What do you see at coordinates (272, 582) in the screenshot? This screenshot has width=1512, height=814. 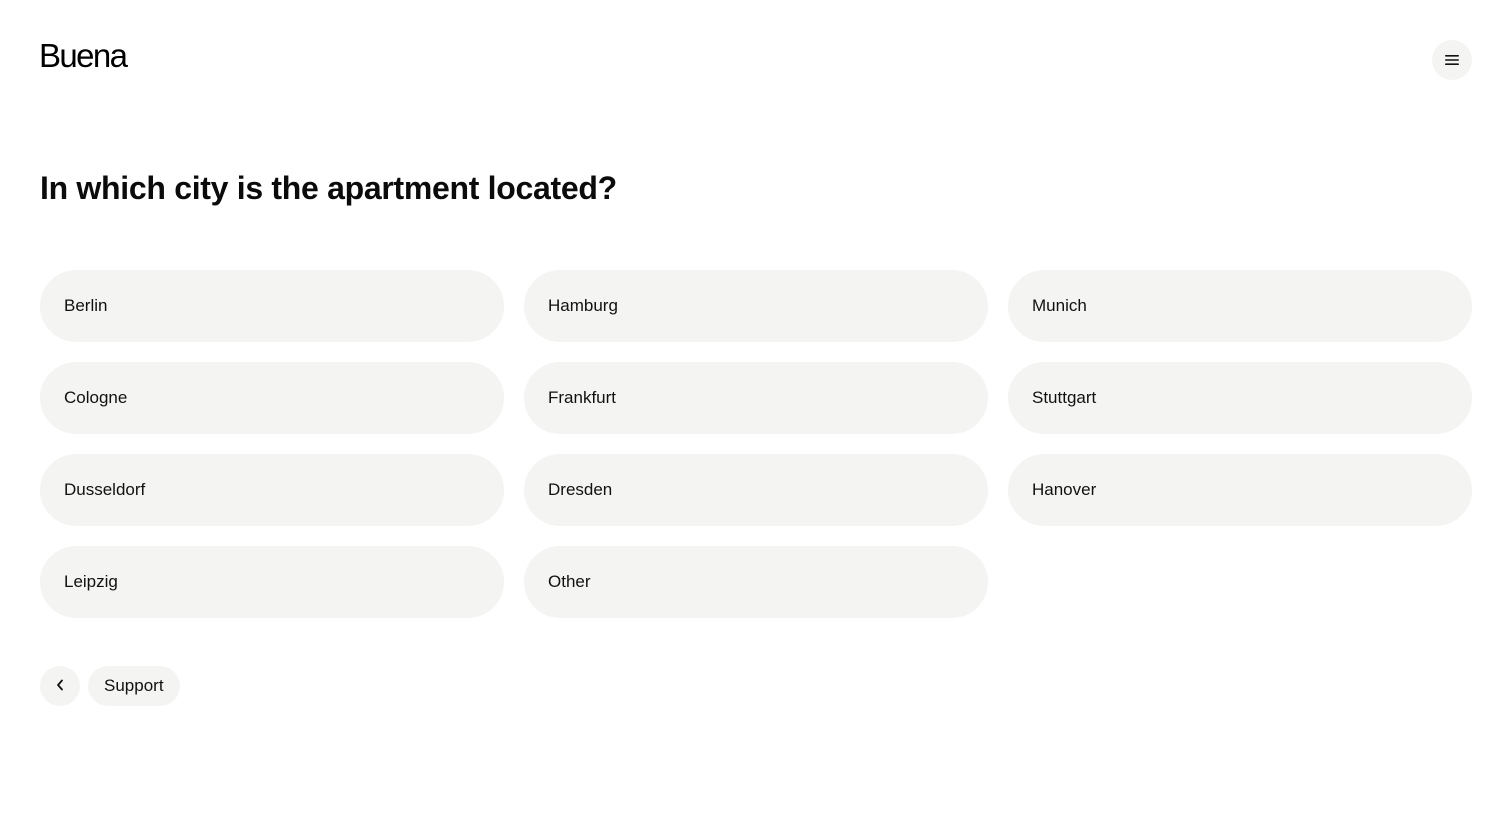 I see `option-leipzig: Leipzig` at bounding box center [272, 582].